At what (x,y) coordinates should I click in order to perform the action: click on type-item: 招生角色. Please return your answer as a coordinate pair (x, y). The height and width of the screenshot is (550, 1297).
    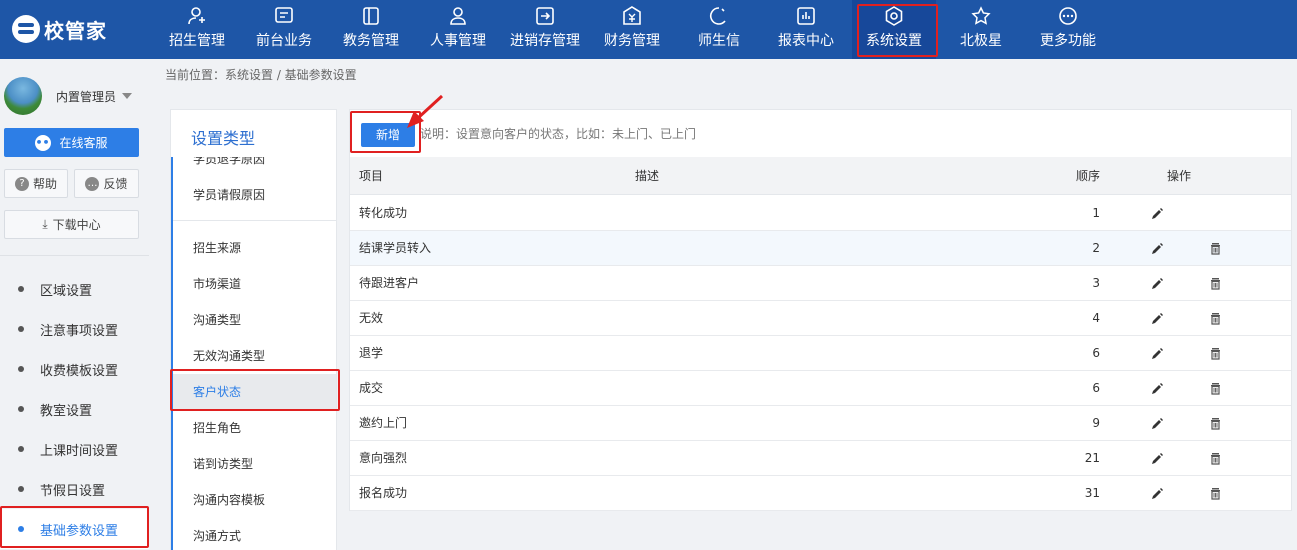
    Looking at the image, I should click on (254, 428).